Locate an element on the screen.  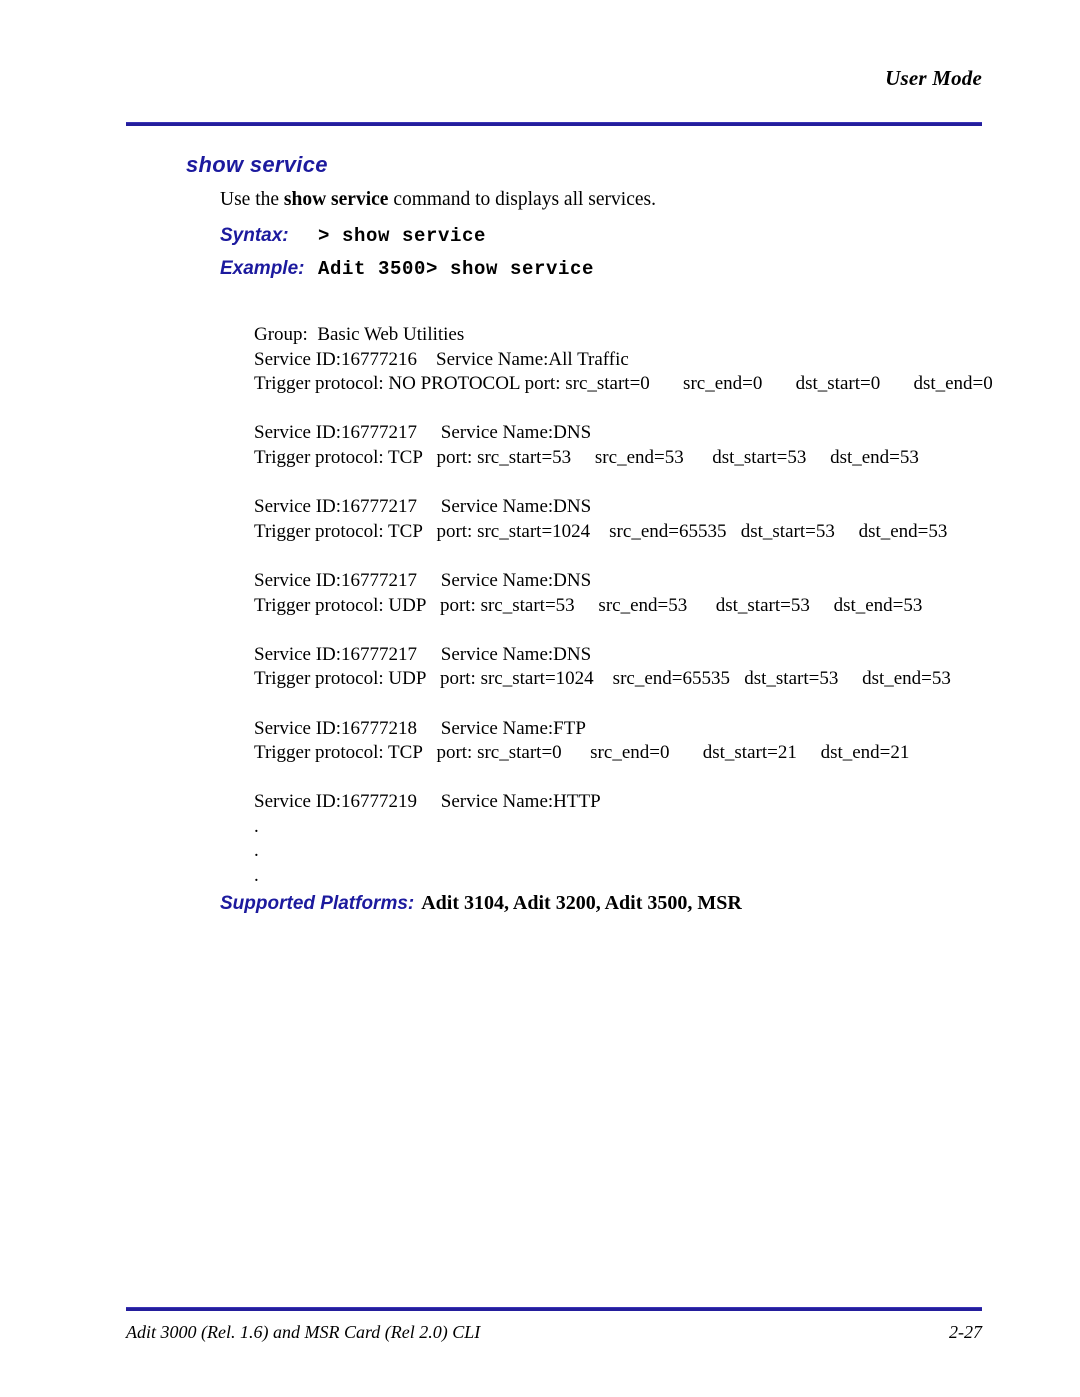
intro-text-after: command to displays all services. is located at coordinates (522, 199).